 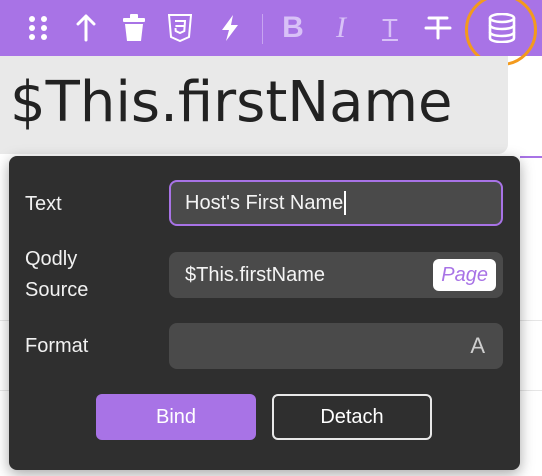 I want to click on source-label-line2: Source, so click(x=57, y=290).